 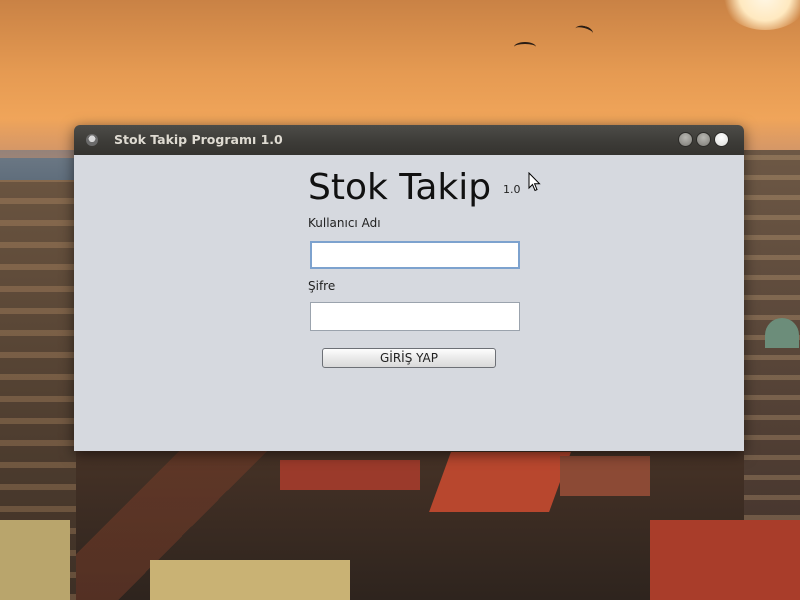 I want to click on app-icon, so click(x=92, y=140).